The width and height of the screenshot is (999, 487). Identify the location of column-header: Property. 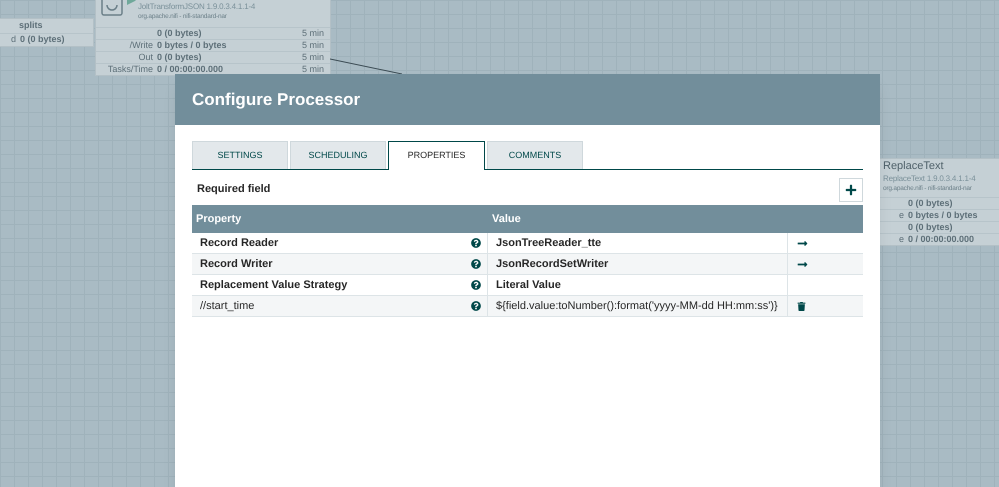
(218, 219).